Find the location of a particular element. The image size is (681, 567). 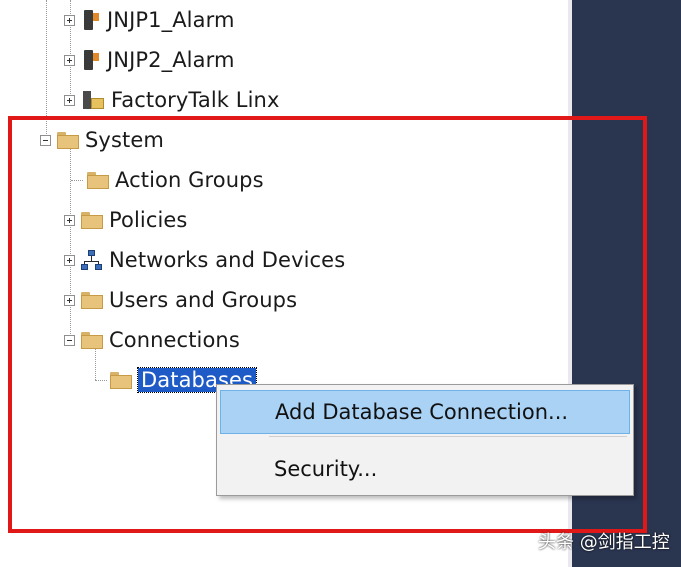

watermark: 头条 @剑指工控 is located at coordinates (604, 542).